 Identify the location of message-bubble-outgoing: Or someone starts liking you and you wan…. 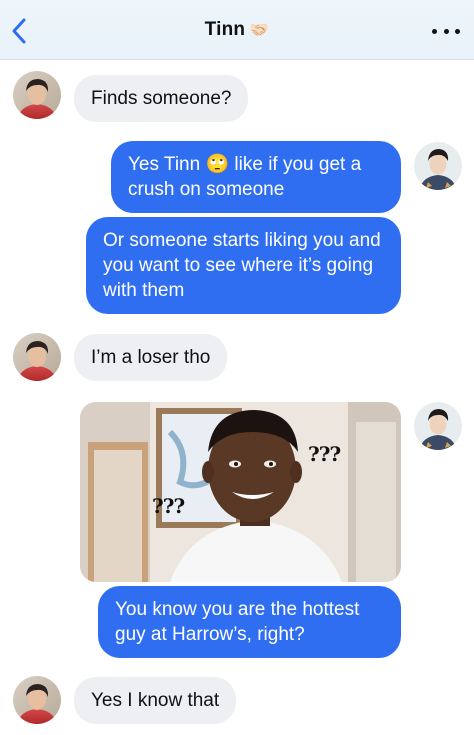
(243, 265).